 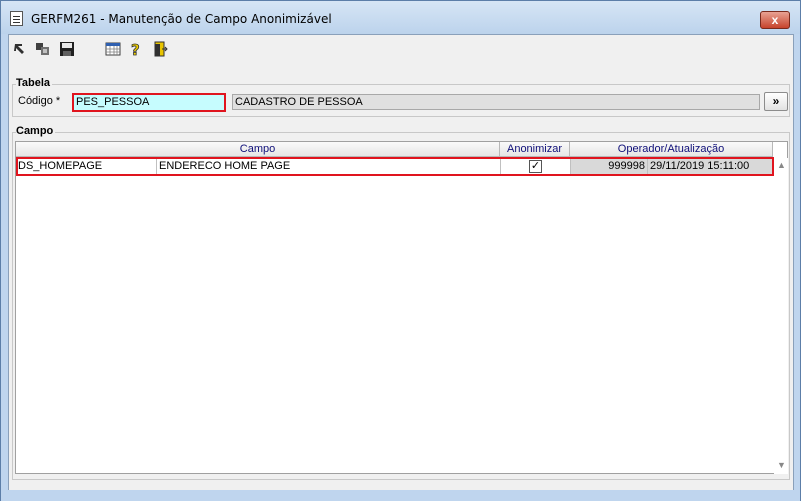 I want to click on help-icon: ?, so click(x=136, y=49).